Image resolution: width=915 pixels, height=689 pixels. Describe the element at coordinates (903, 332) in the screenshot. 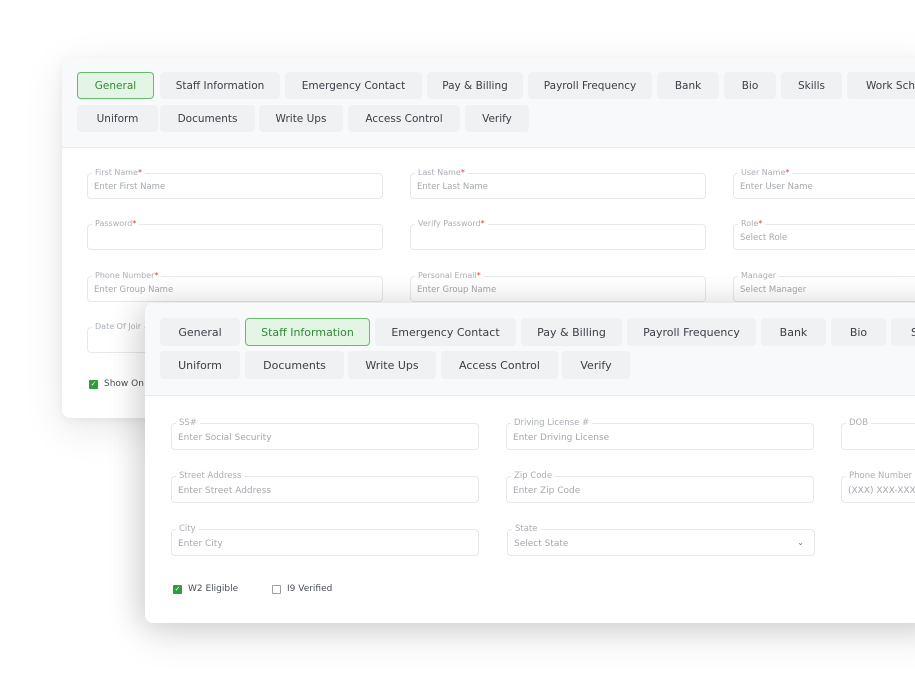

I see `tab-skills: S` at that location.